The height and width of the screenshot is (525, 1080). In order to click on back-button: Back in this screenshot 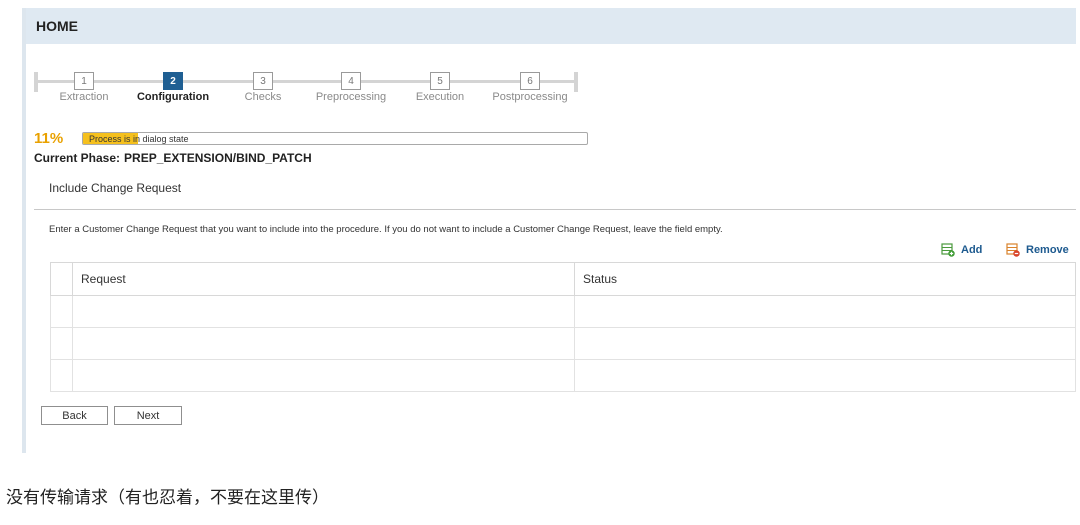, I will do `click(74, 415)`.